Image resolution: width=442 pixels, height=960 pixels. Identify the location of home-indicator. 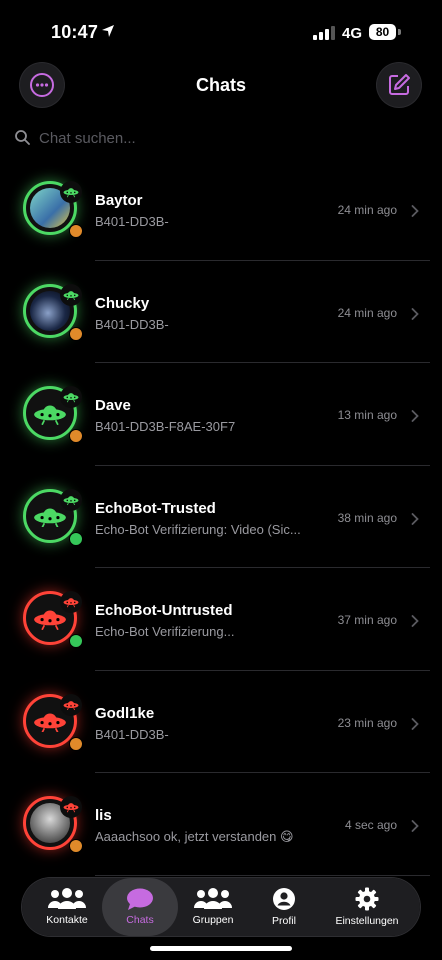
(221, 948).